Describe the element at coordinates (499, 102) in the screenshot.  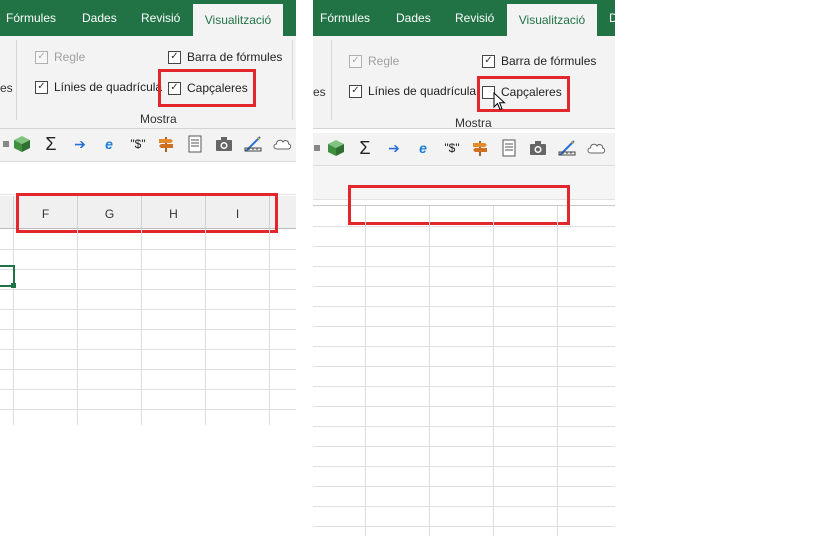
I see `mouse-cursor-icon` at that location.